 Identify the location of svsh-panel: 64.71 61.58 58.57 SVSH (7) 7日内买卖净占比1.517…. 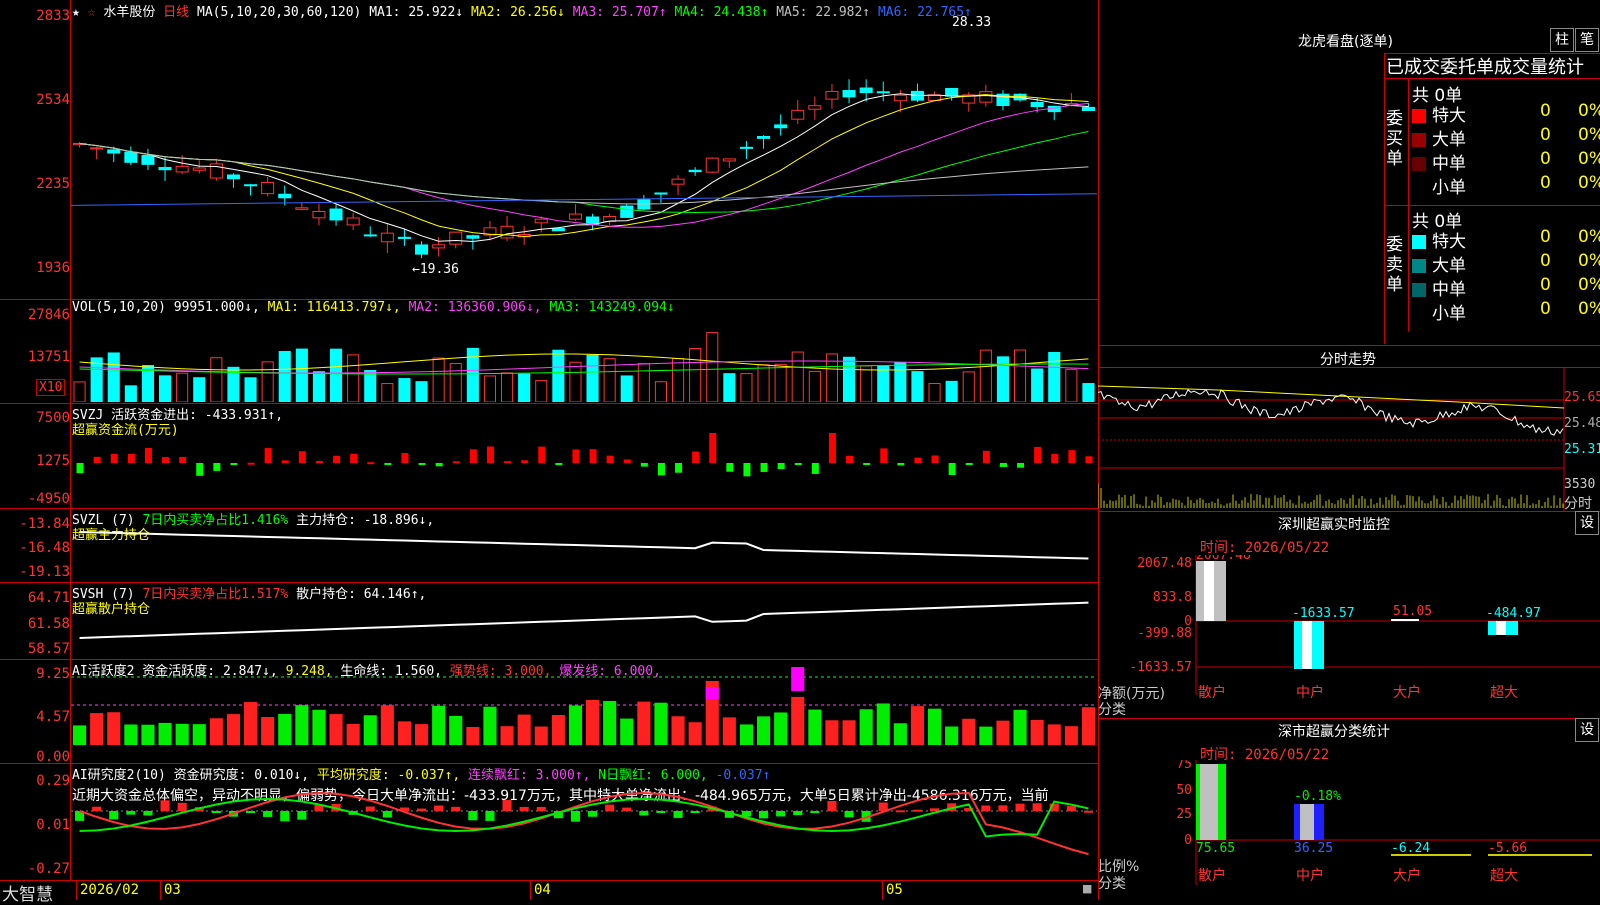
(549, 621).